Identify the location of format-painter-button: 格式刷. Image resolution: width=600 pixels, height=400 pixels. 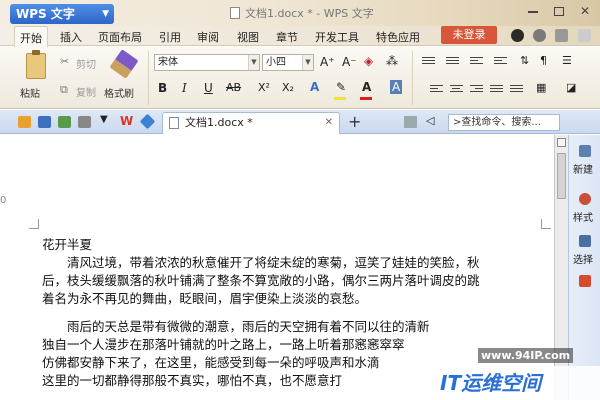
(119, 92).